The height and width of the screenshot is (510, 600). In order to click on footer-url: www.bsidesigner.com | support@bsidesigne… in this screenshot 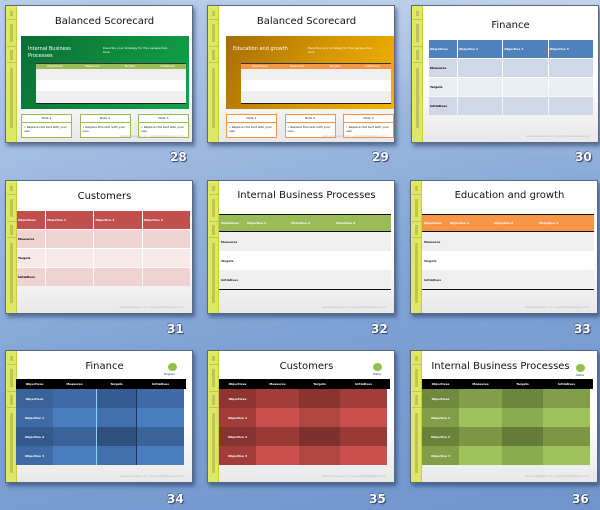, I will do `click(151, 136)`.